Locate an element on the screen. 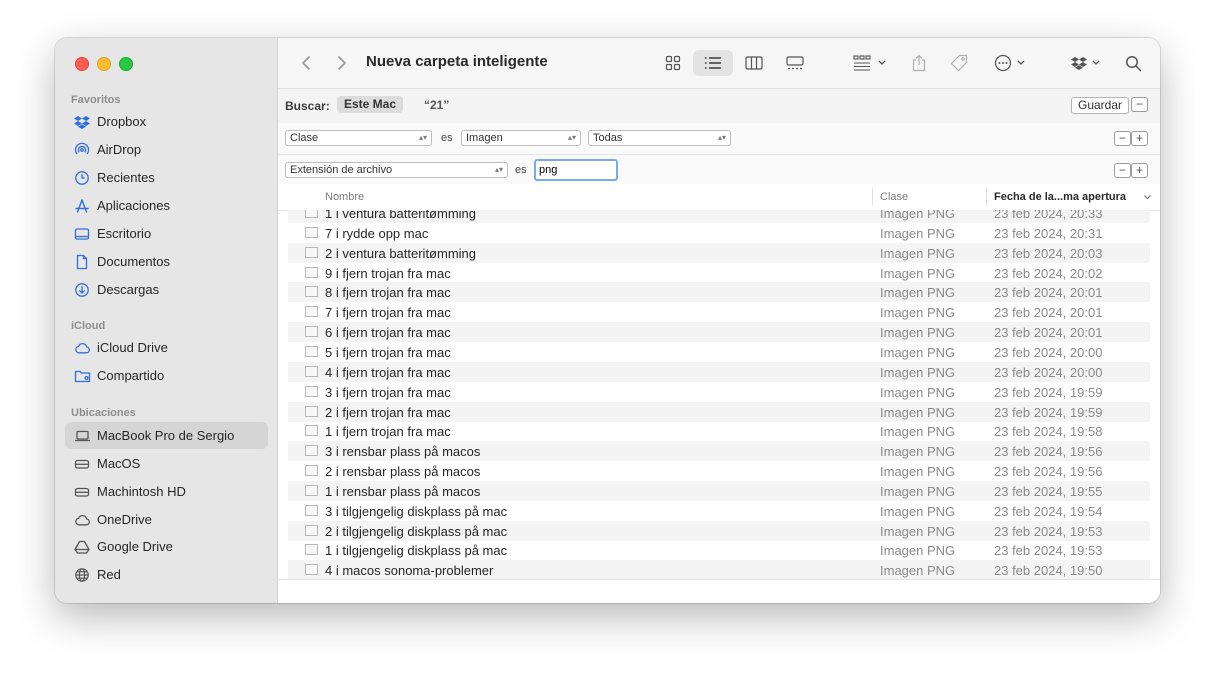 Image resolution: width=1216 pixels, height=677 pixels. tag-button is located at coordinates (959, 63).